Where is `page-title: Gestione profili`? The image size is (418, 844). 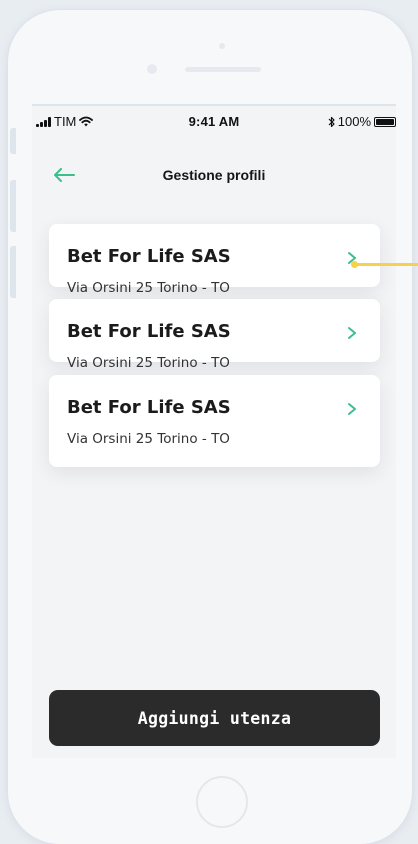
page-title: Gestione profili is located at coordinates (214, 175).